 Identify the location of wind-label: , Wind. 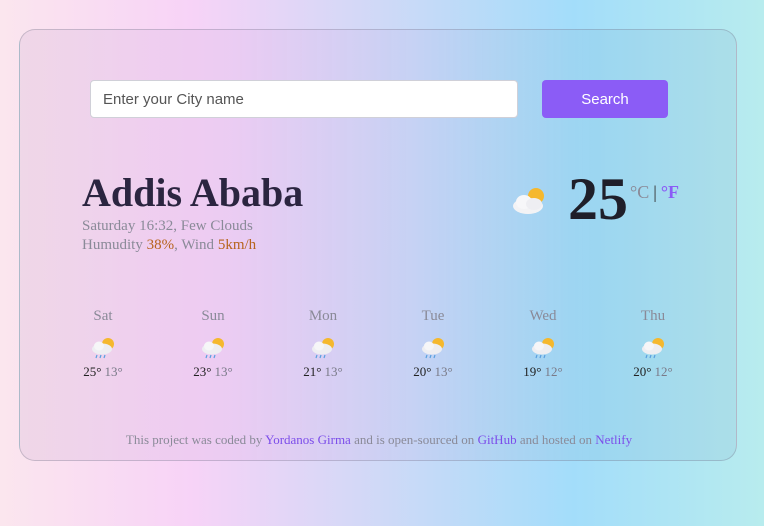
(196, 245).